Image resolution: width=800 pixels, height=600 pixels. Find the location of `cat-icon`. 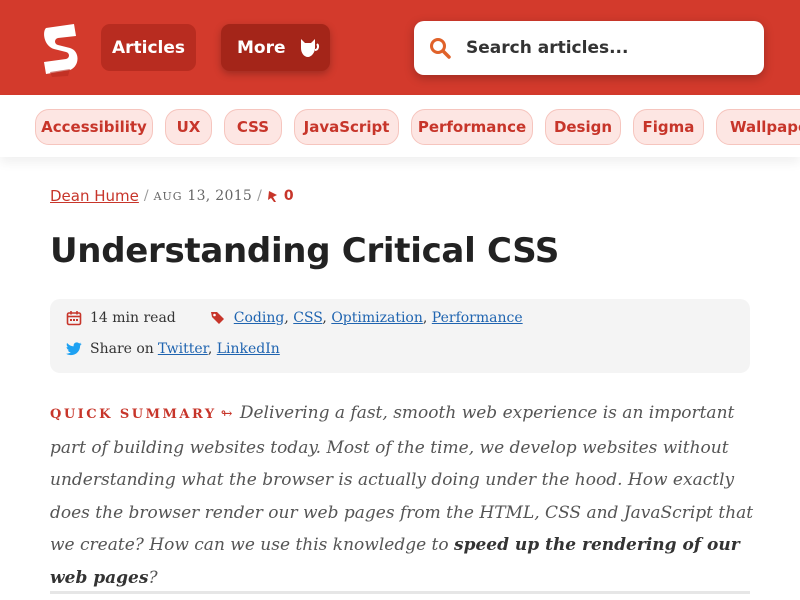

cat-icon is located at coordinates (309, 47).